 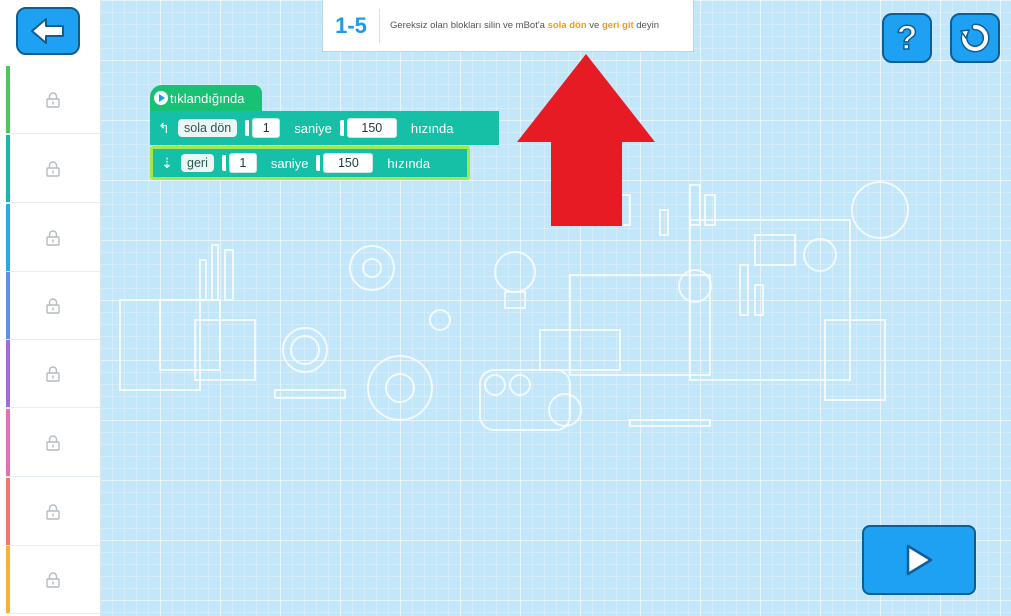 I want to click on reset-button, so click(x=975, y=38).